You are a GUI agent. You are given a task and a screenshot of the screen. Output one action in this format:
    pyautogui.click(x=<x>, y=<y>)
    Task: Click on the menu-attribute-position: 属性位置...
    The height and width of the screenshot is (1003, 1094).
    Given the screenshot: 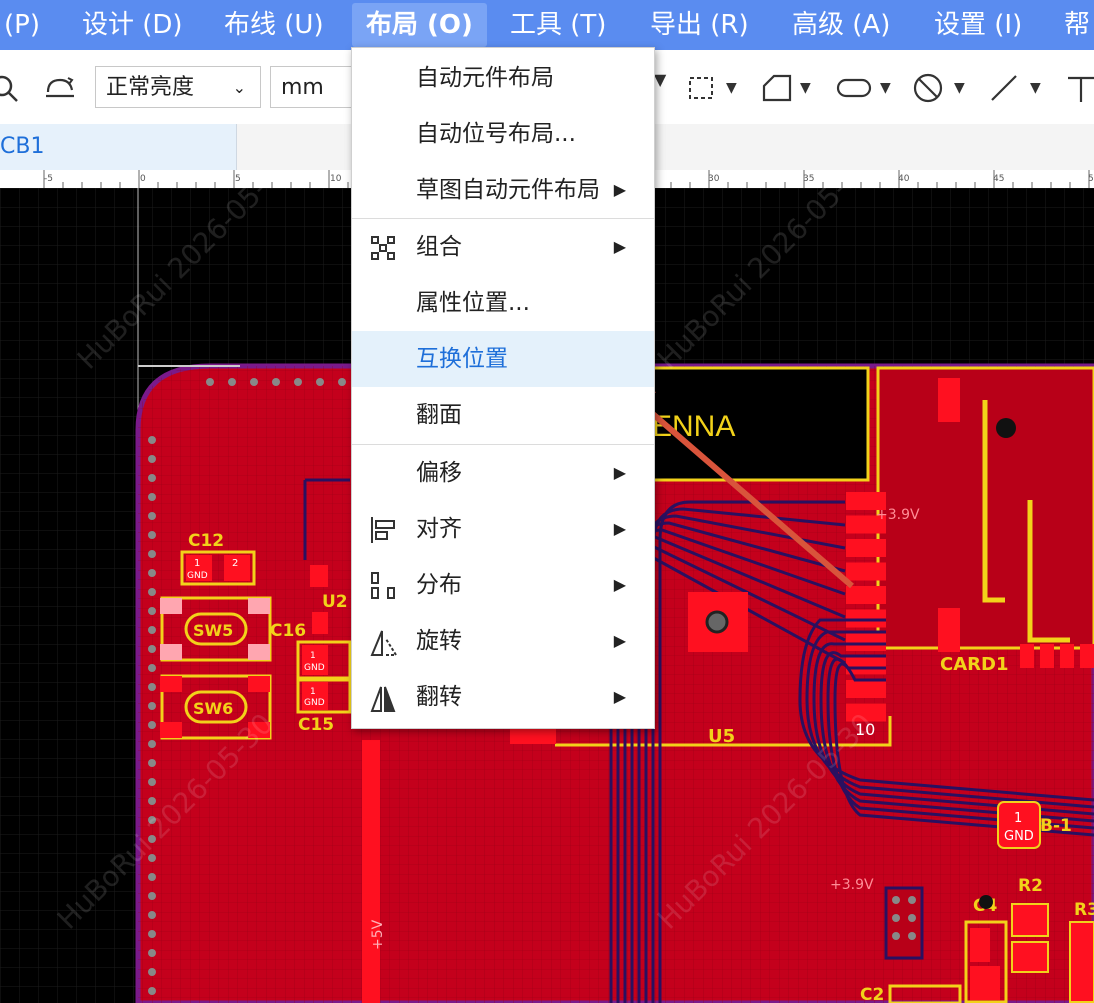 What is the action you would take?
    pyautogui.click(x=503, y=303)
    